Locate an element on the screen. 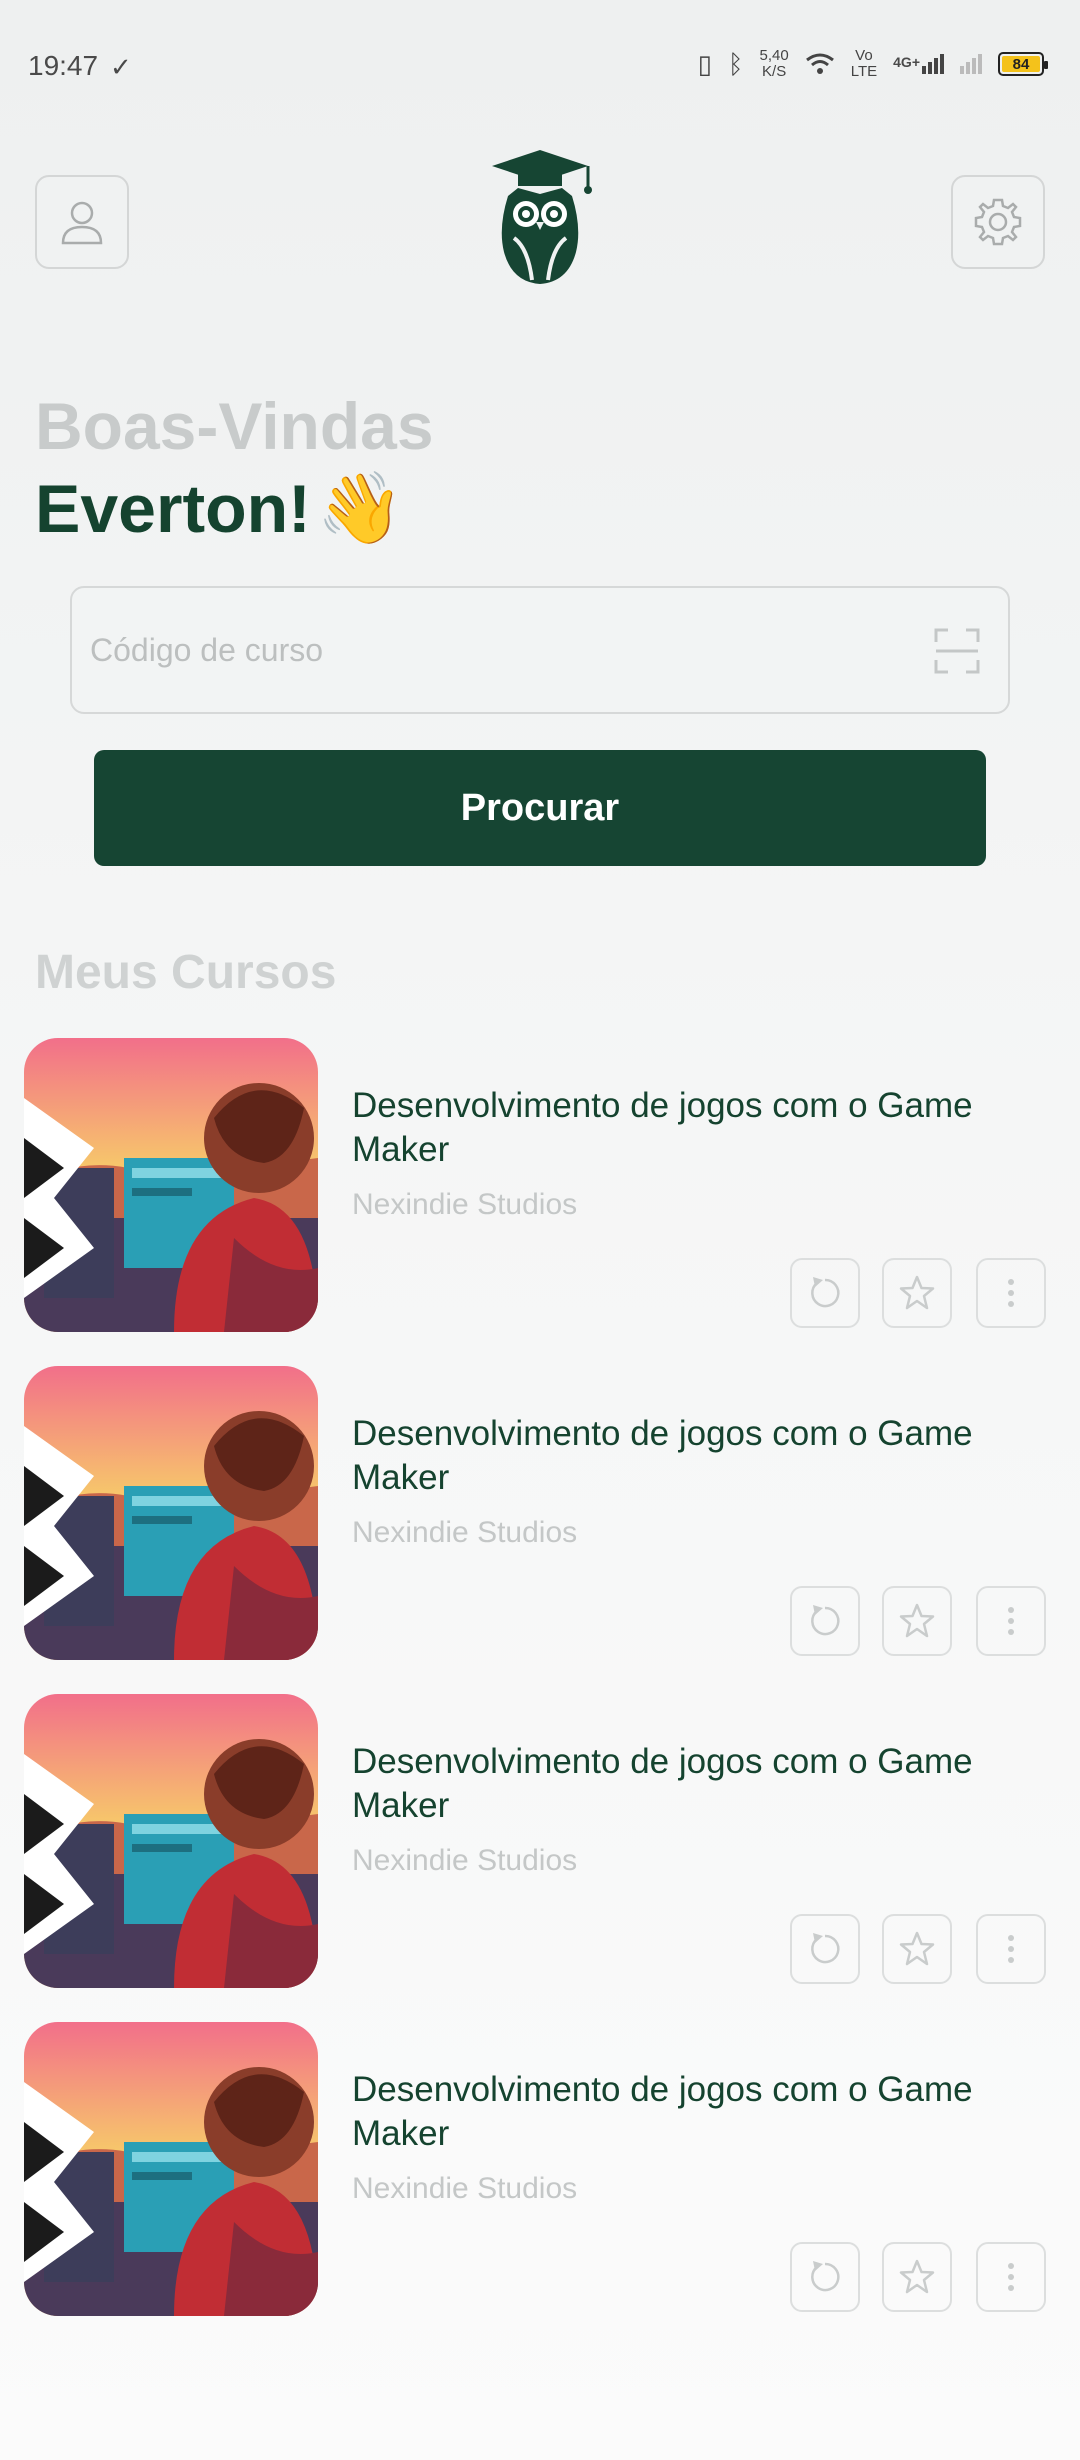 This screenshot has width=1080, height=2460. scan-icon is located at coordinates (957, 651).